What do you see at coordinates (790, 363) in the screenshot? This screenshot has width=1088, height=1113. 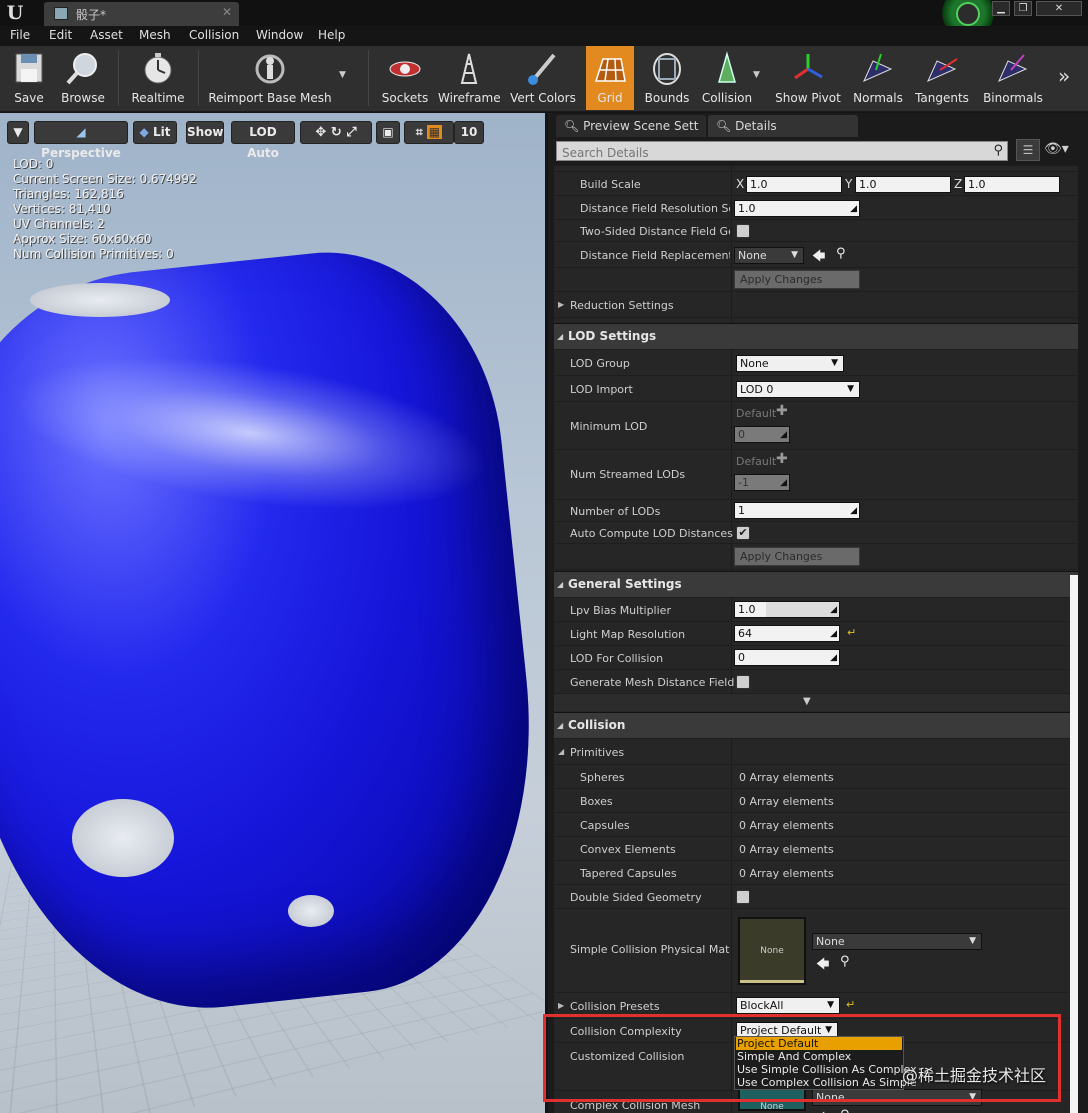 I see `lod-group-dropdown: None ▼` at bounding box center [790, 363].